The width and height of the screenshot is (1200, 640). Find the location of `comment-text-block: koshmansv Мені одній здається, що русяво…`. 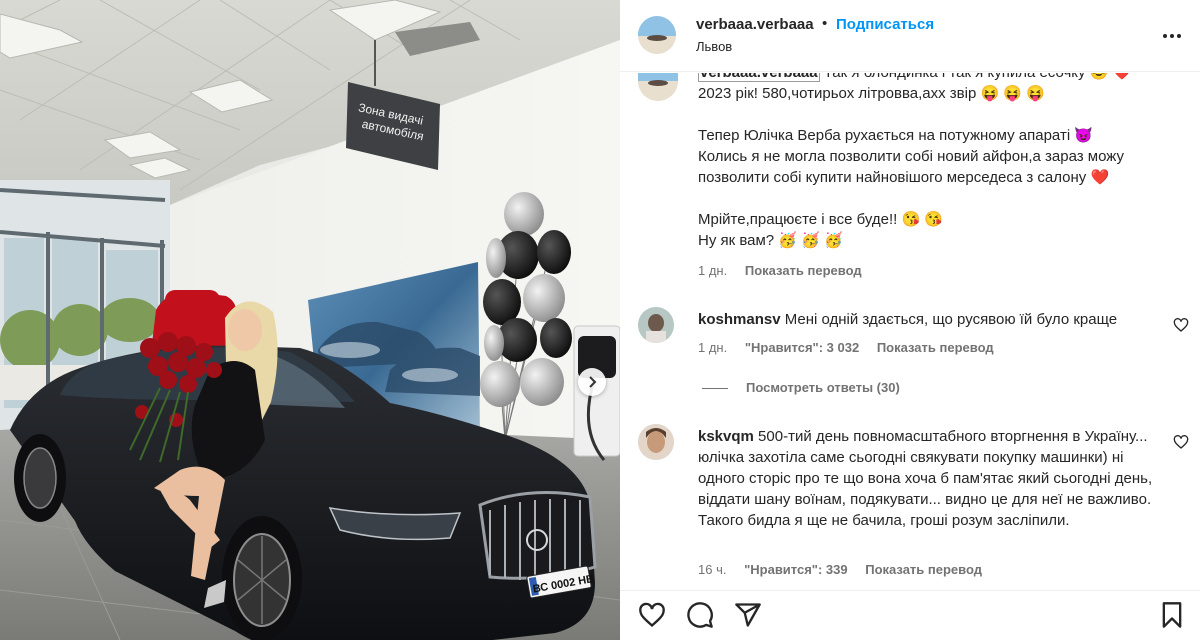

comment-text-block: koshmansv Мені одній здається, що русяво… is located at coordinates (928, 319).